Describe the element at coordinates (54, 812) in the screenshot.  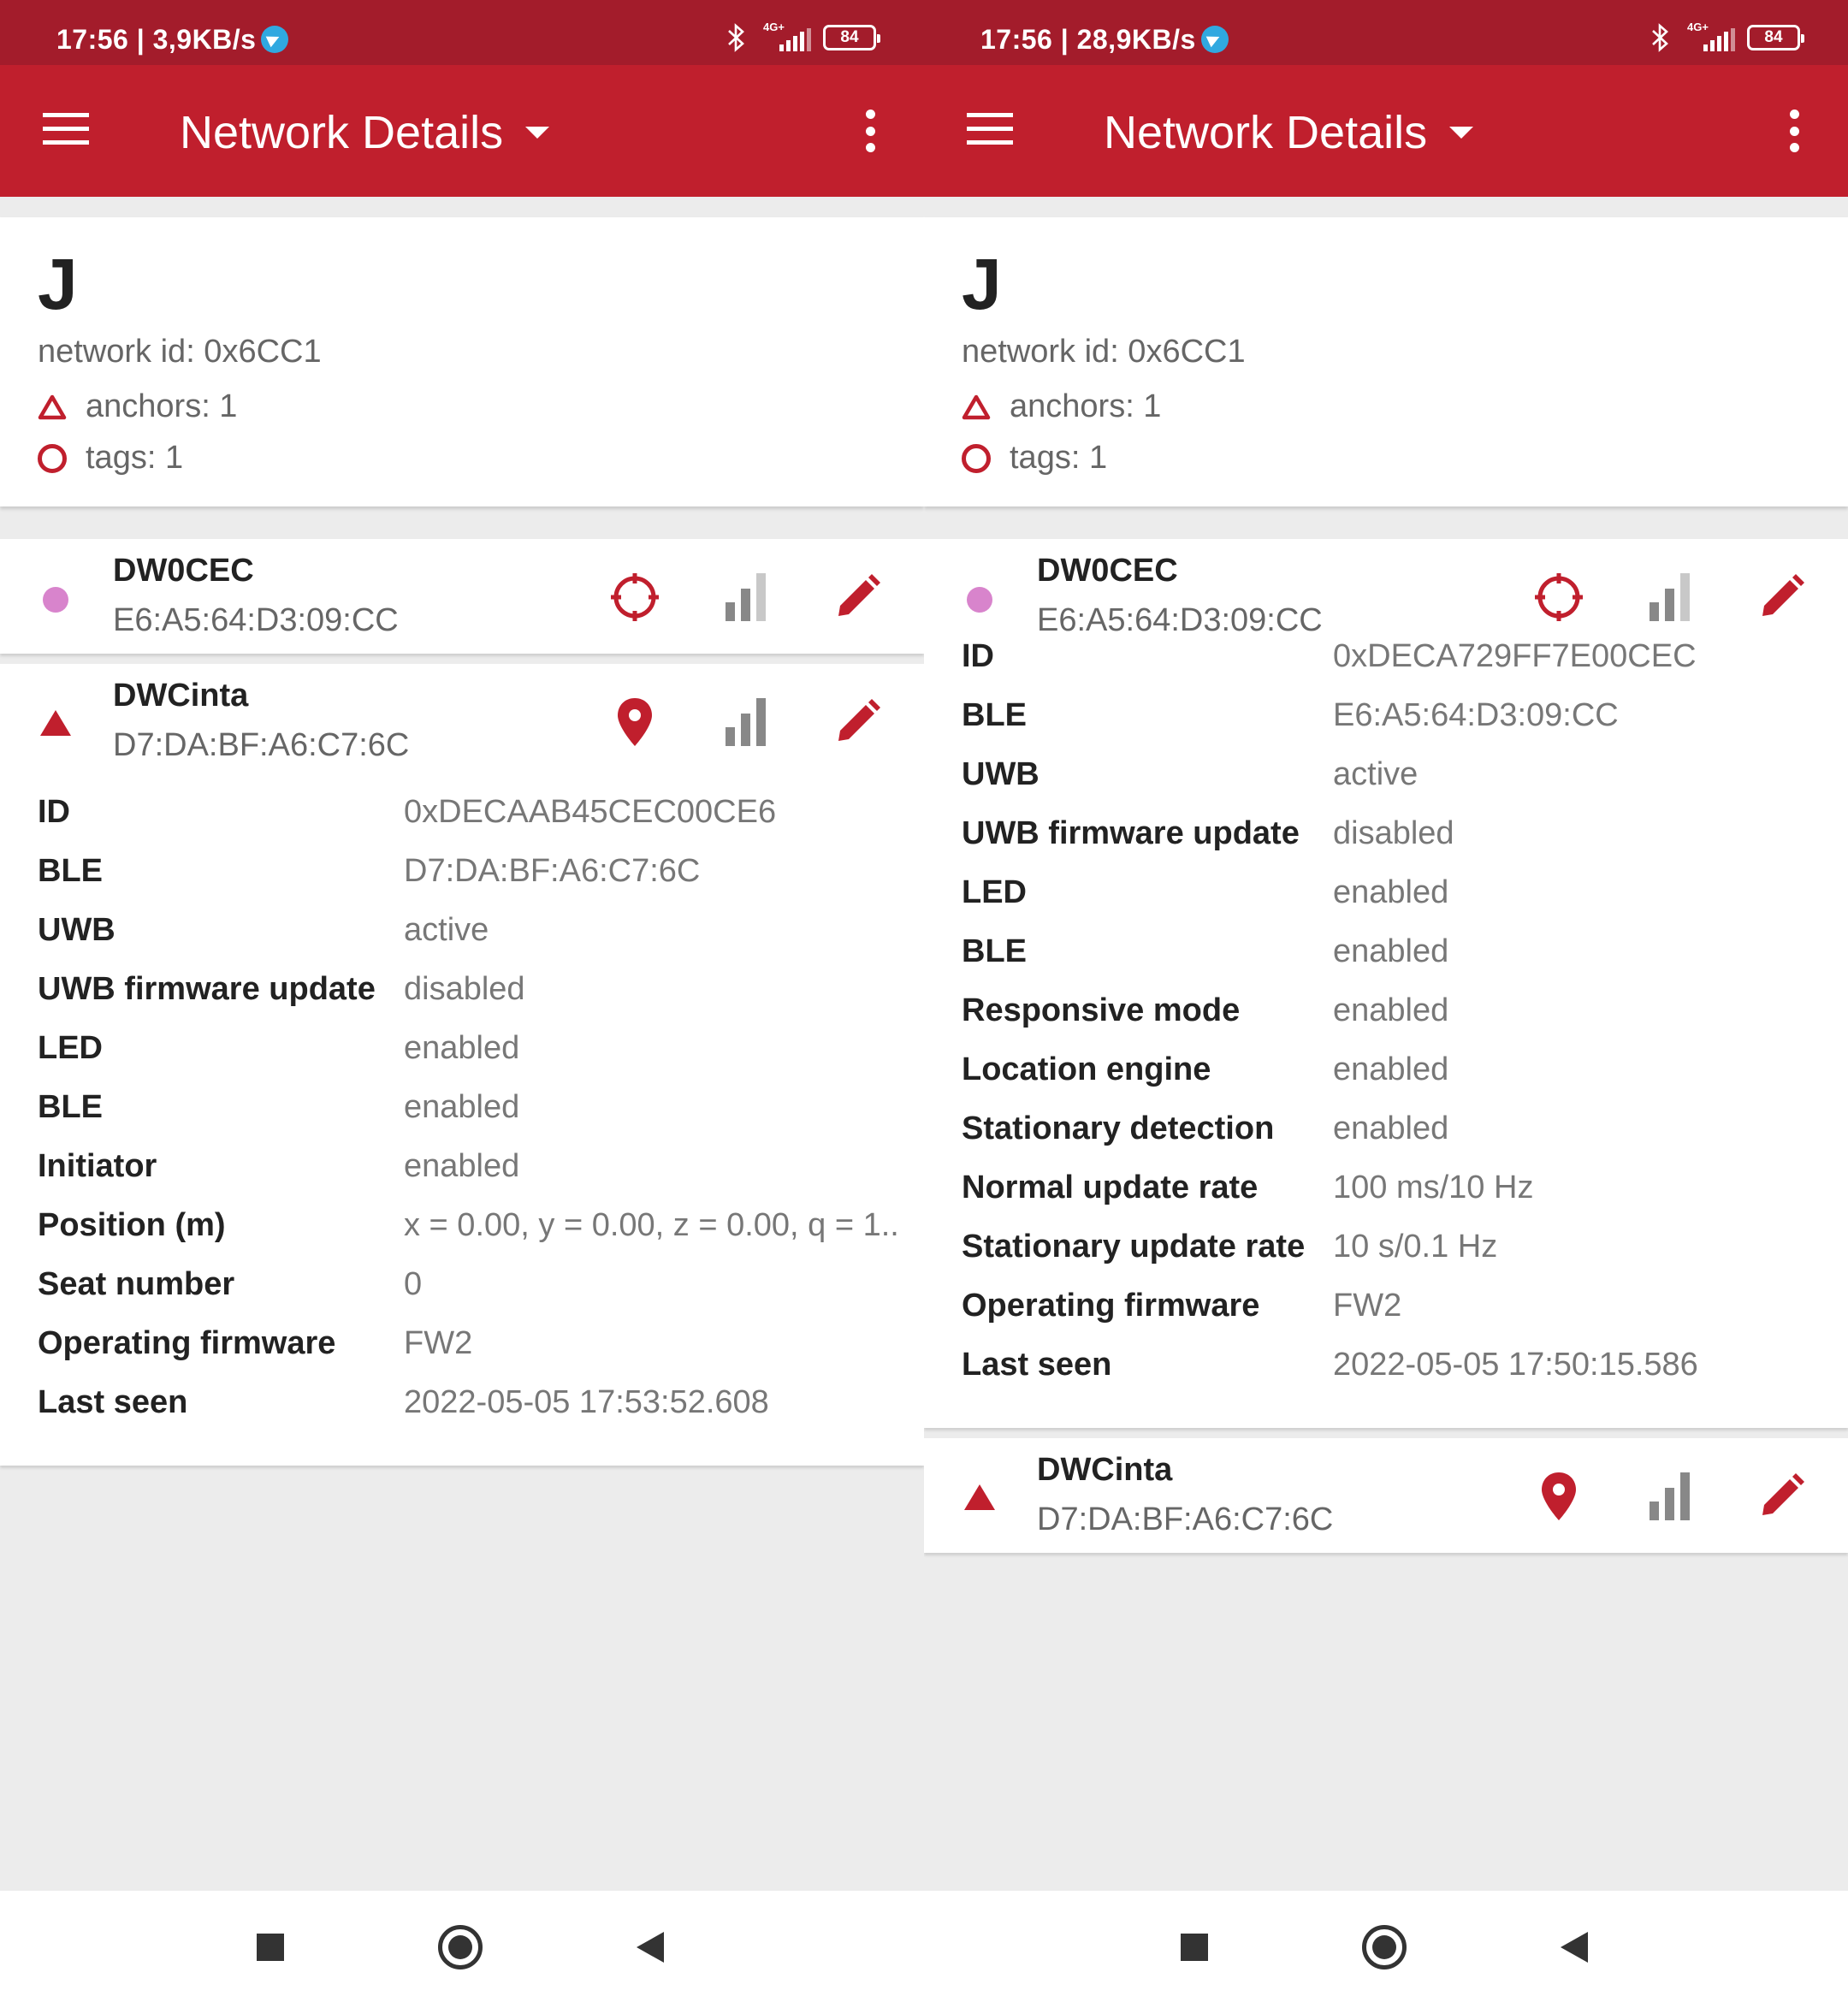
I see `detail-label: ID` at that location.